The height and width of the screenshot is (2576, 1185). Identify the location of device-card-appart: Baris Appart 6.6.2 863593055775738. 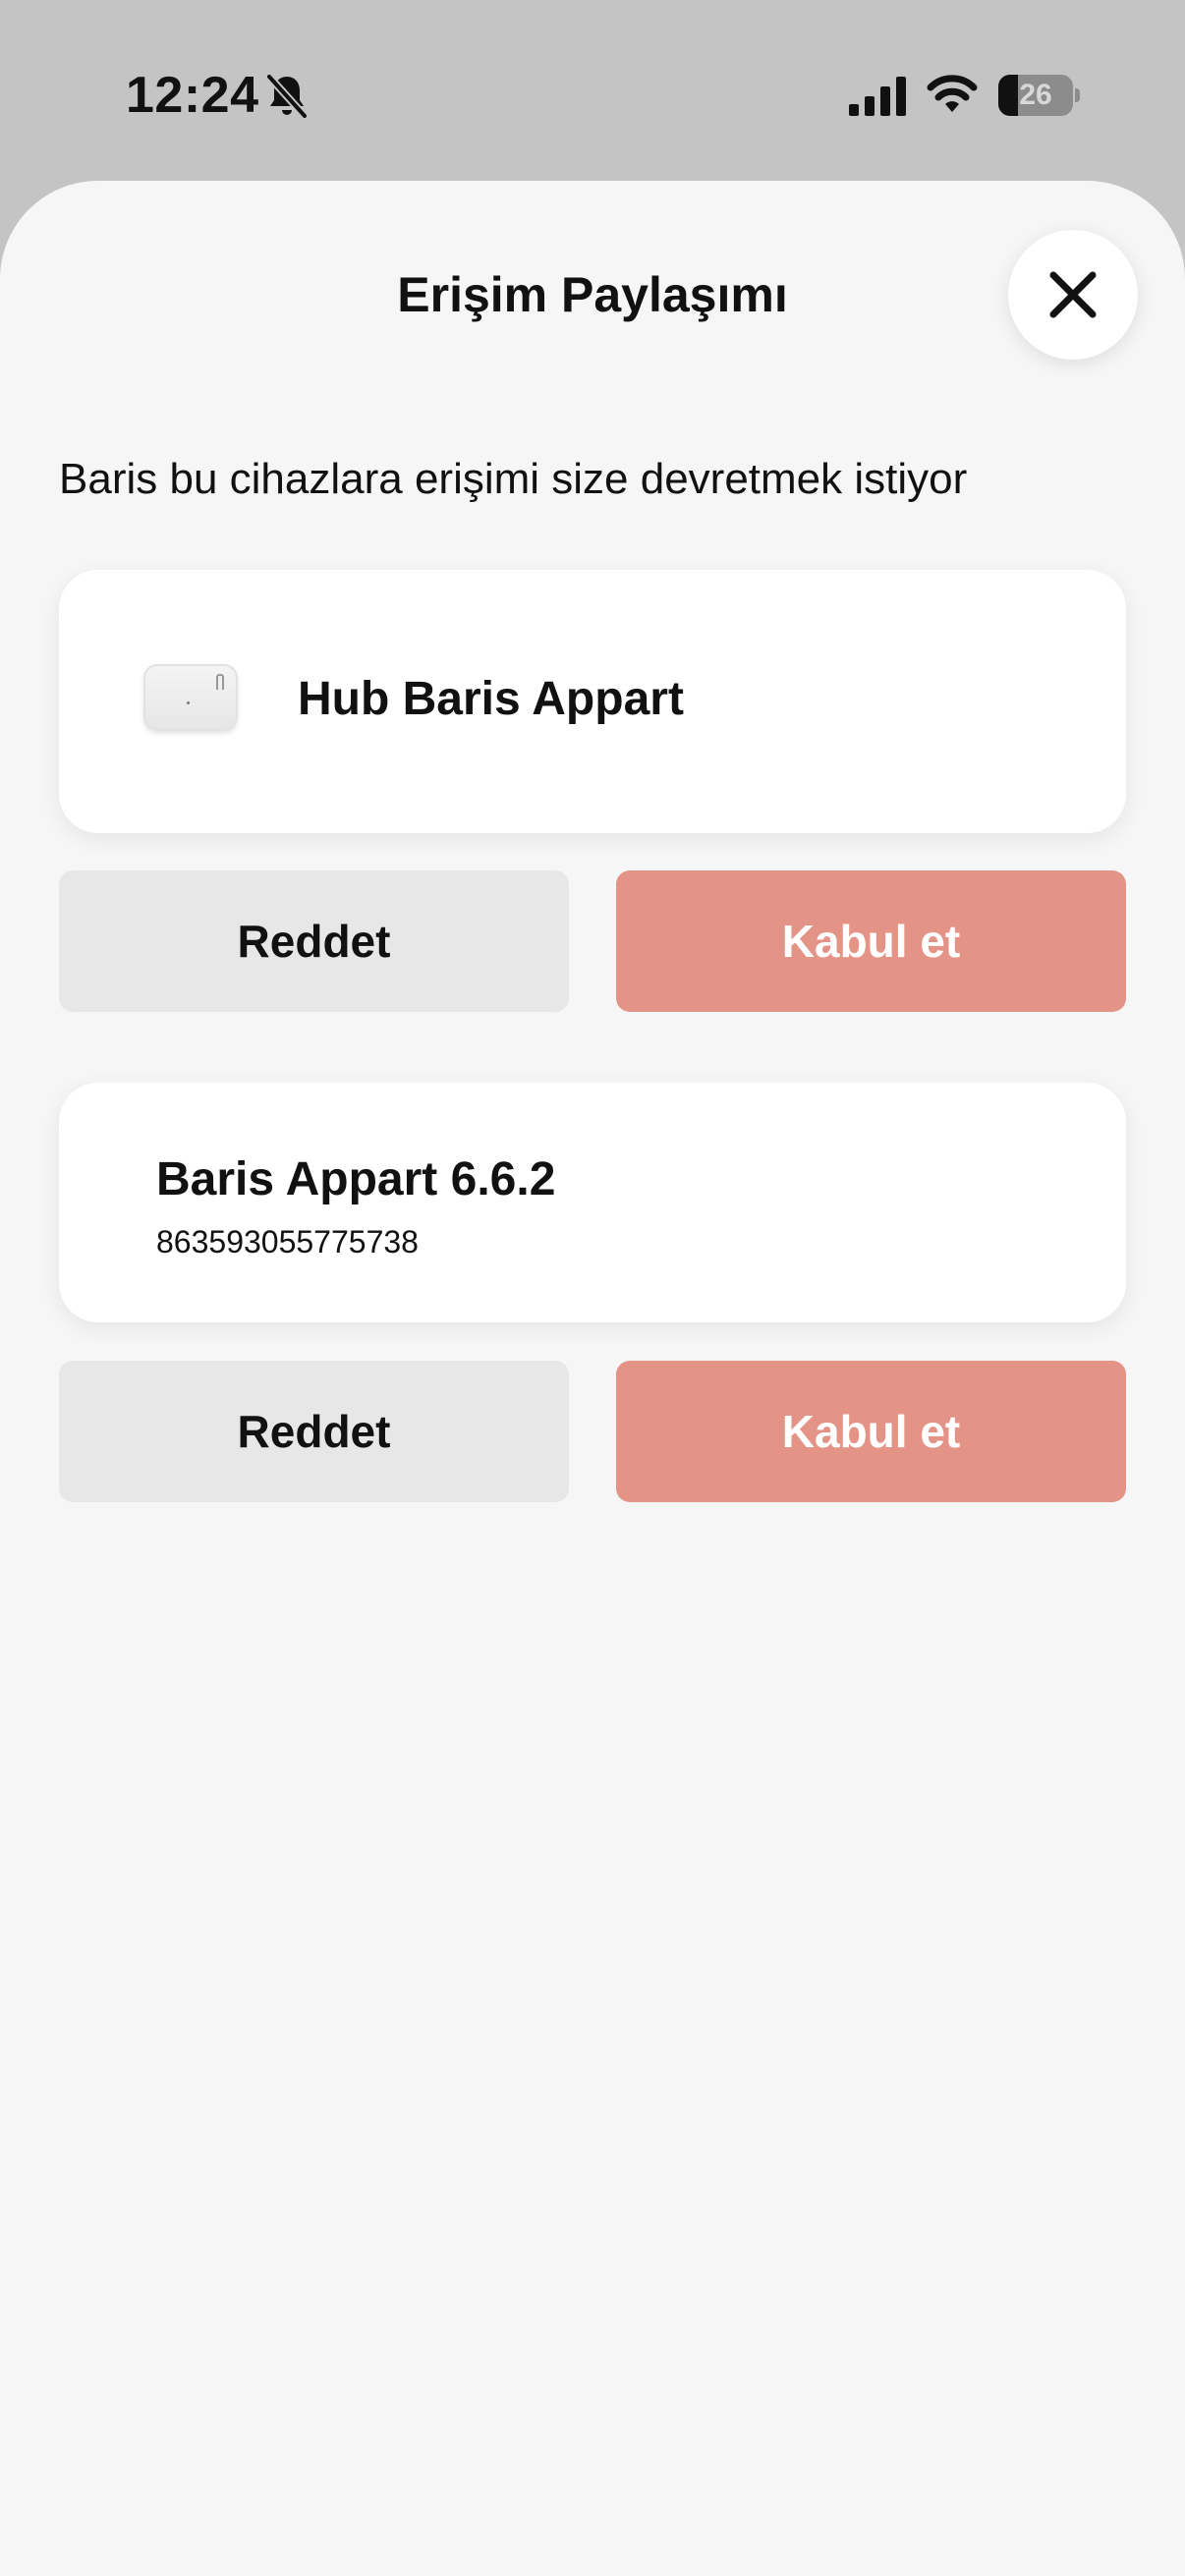
(592, 1202).